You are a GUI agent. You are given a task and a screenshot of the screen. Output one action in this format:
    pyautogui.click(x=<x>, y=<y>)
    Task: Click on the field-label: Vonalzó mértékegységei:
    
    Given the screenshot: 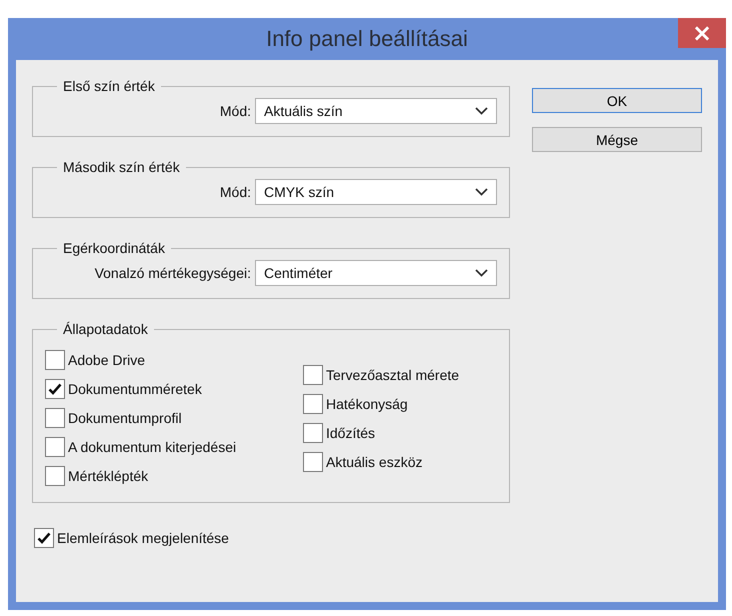 What is the action you would take?
    pyautogui.click(x=172, y=273)
    